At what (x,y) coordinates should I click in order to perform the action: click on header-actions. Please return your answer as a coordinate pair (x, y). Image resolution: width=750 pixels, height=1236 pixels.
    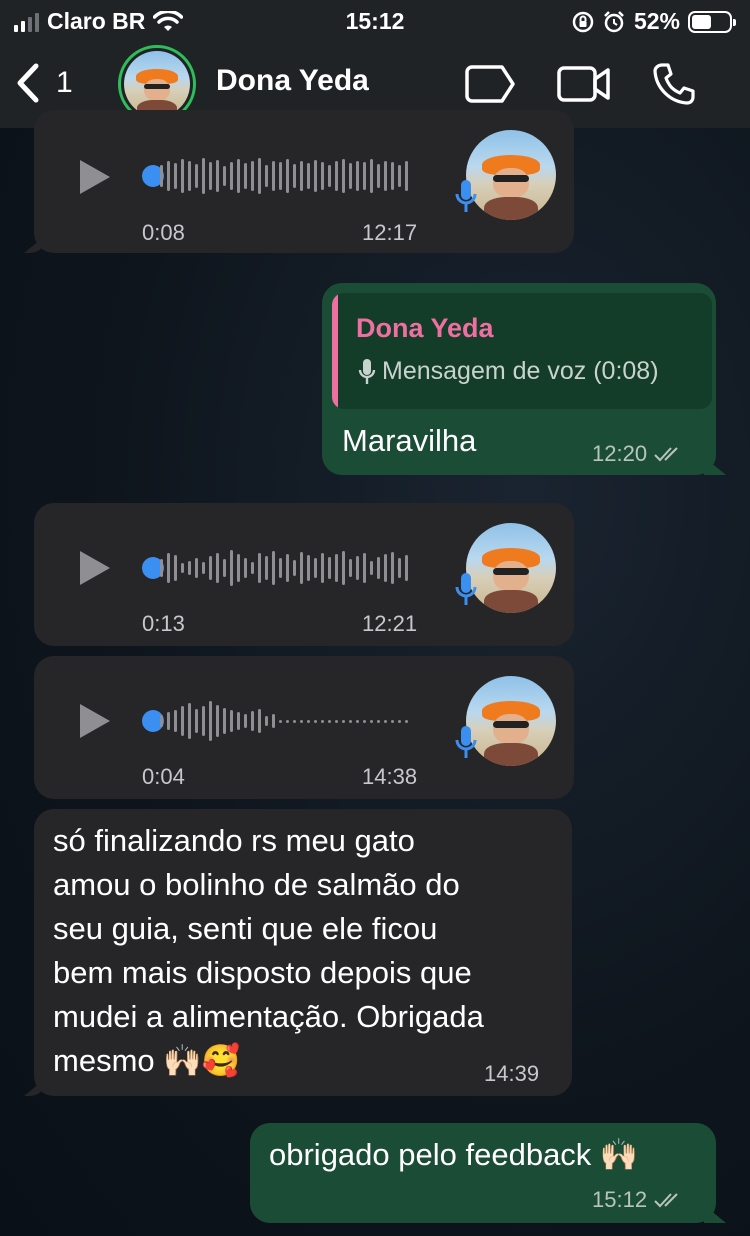
    Looking at the image, I should click on (580, 84).